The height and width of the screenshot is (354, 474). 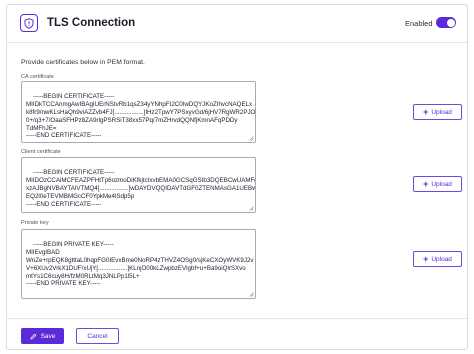 I want to click on card-footer: Save Cancel, so click(x=237, y=334).